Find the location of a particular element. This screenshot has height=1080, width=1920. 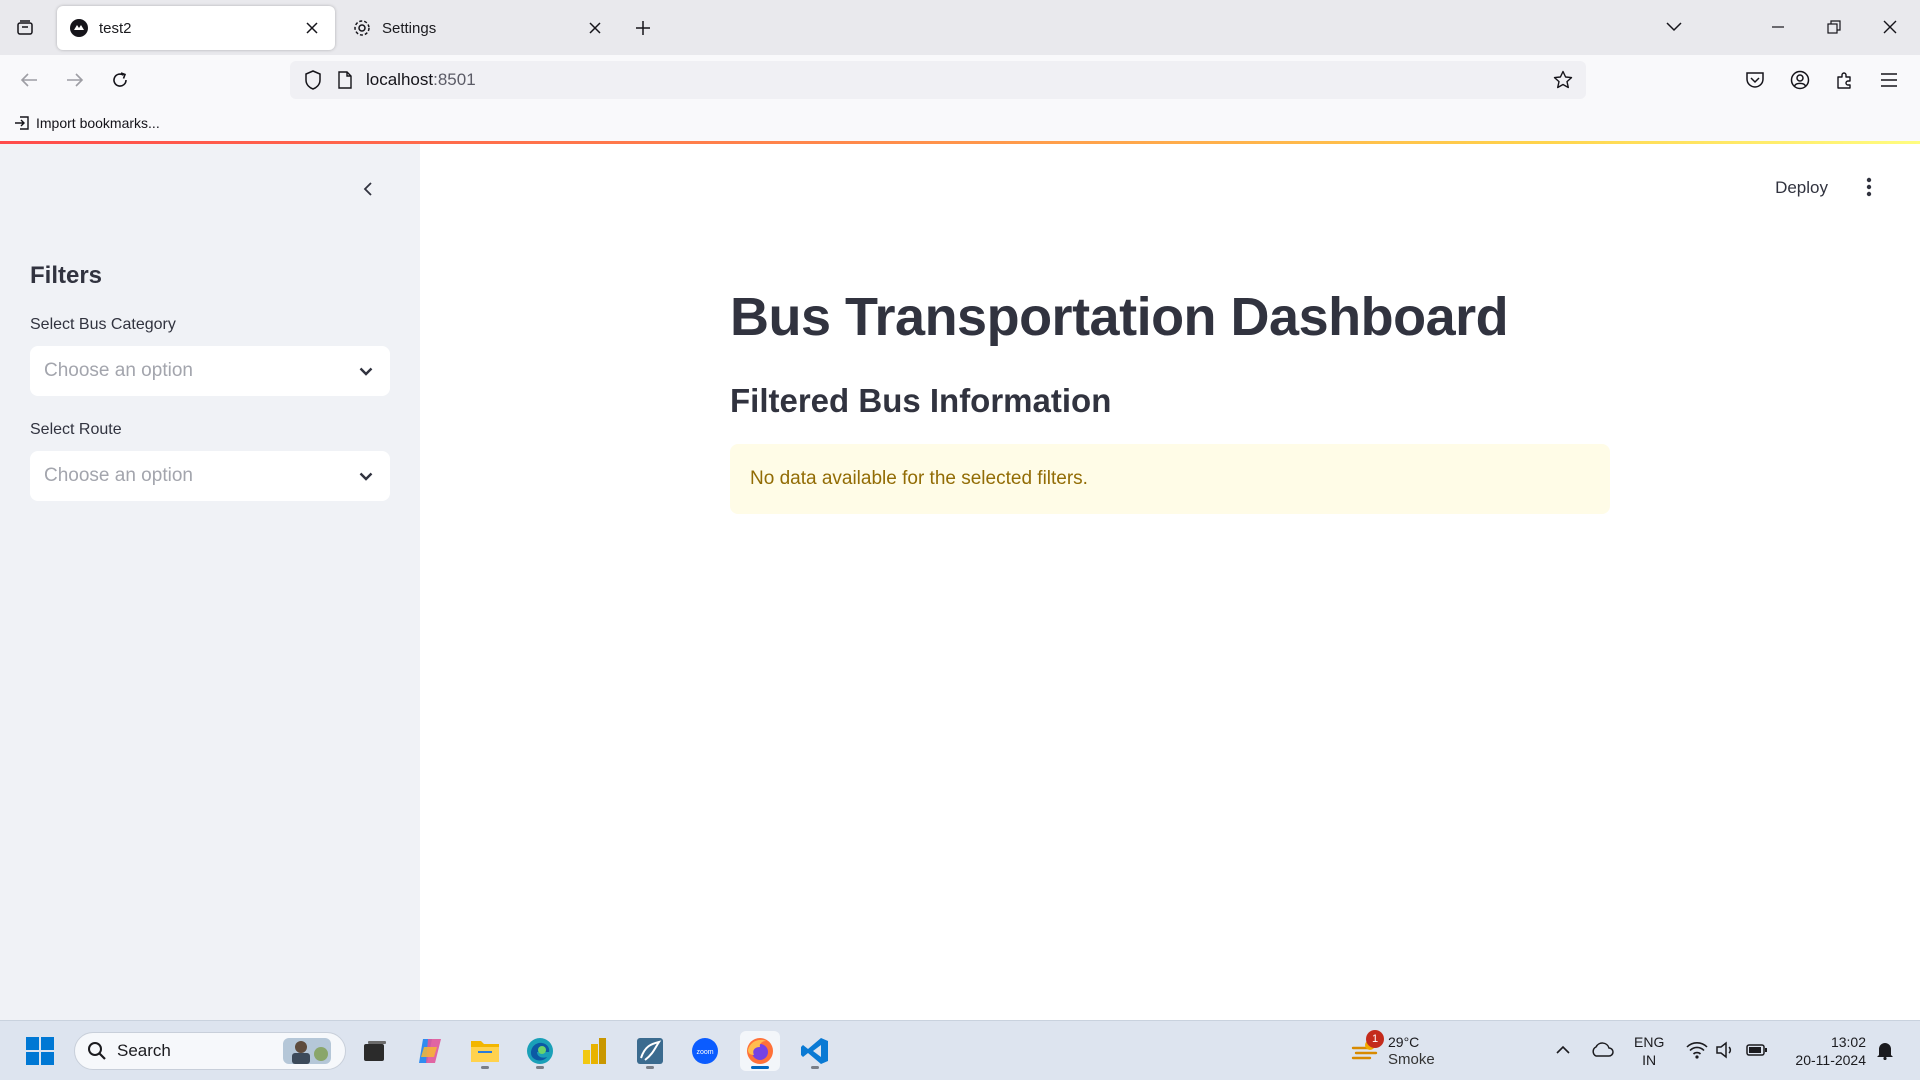

reload-button is located at coordinates (120, 80).